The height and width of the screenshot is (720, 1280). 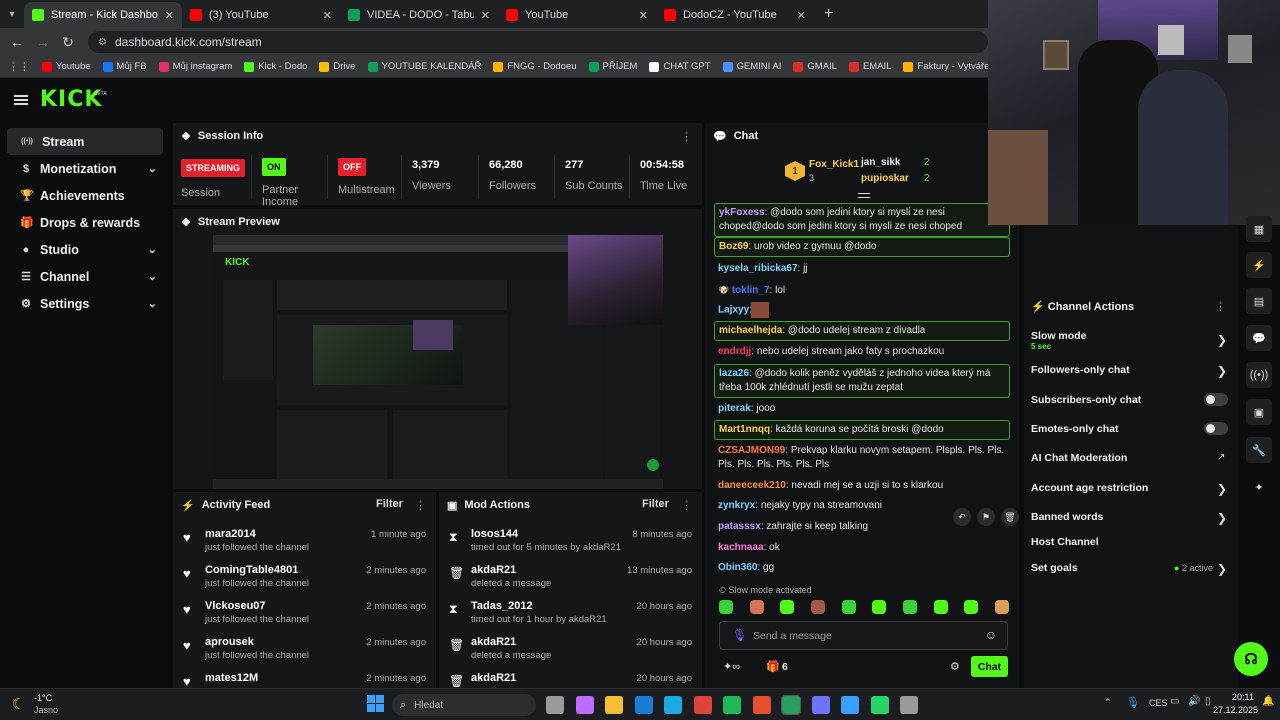 What do you see at coordinates (230, 534) in the screenshot?
I see `activity-user: mara2014` at bounding box center [230, 534].